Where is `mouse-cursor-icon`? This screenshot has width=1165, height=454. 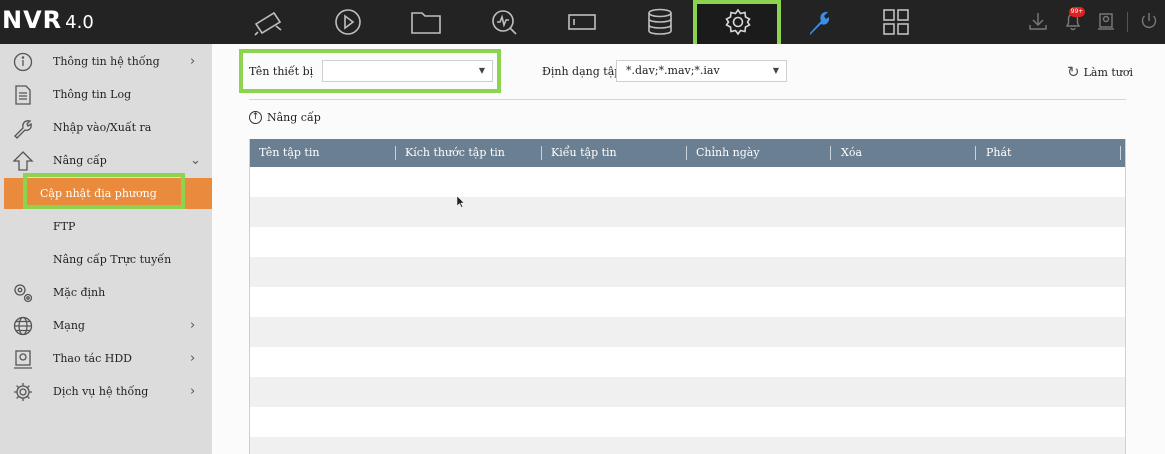 mouse-cursor-icon is located at coordinates (461, 202).